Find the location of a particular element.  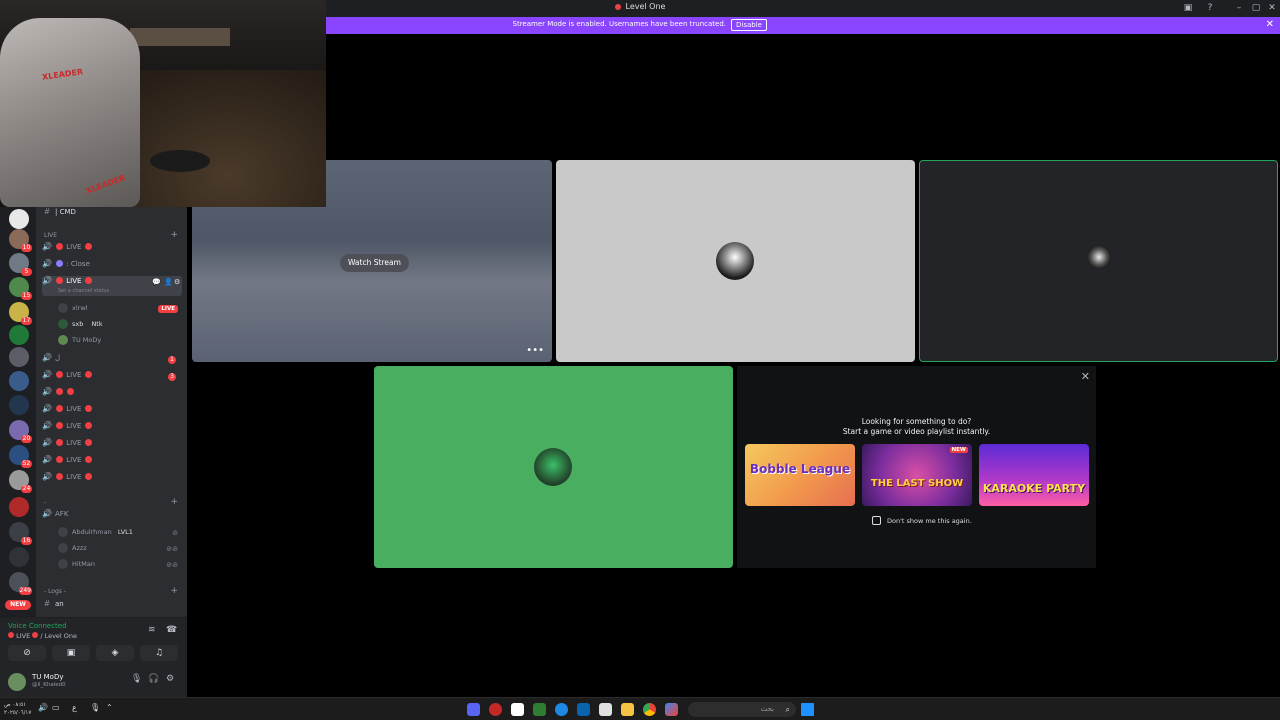

microphone-icon: 🎙 is located at coordinates (136, 679).